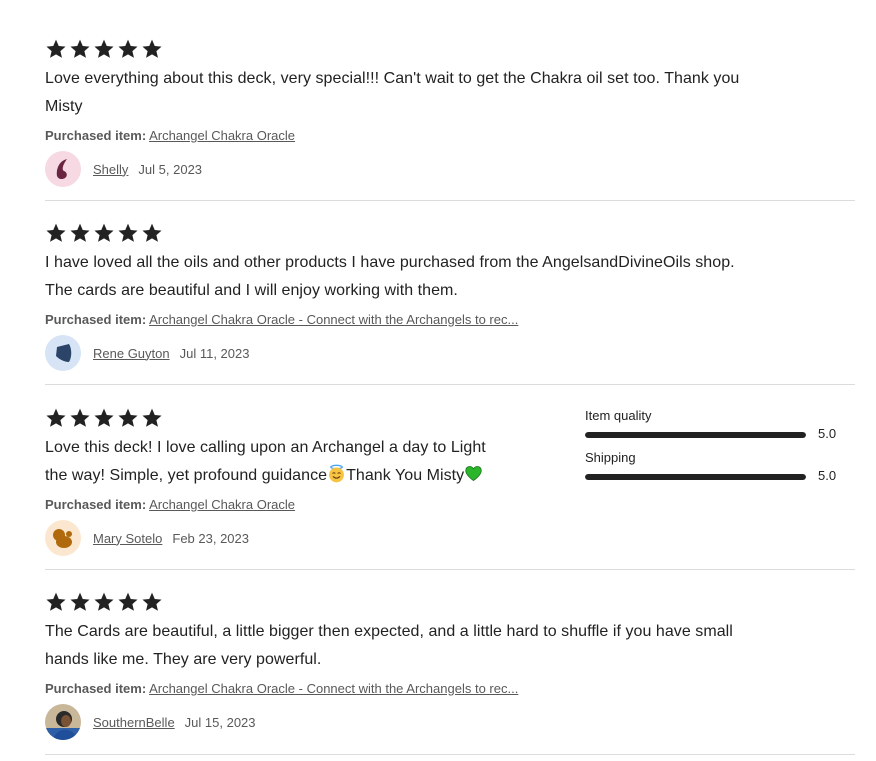  Describe the element at coordinates (715, 469) in the screenshot. I see `rating-row-shipping: Shipping 5.0` at that location.